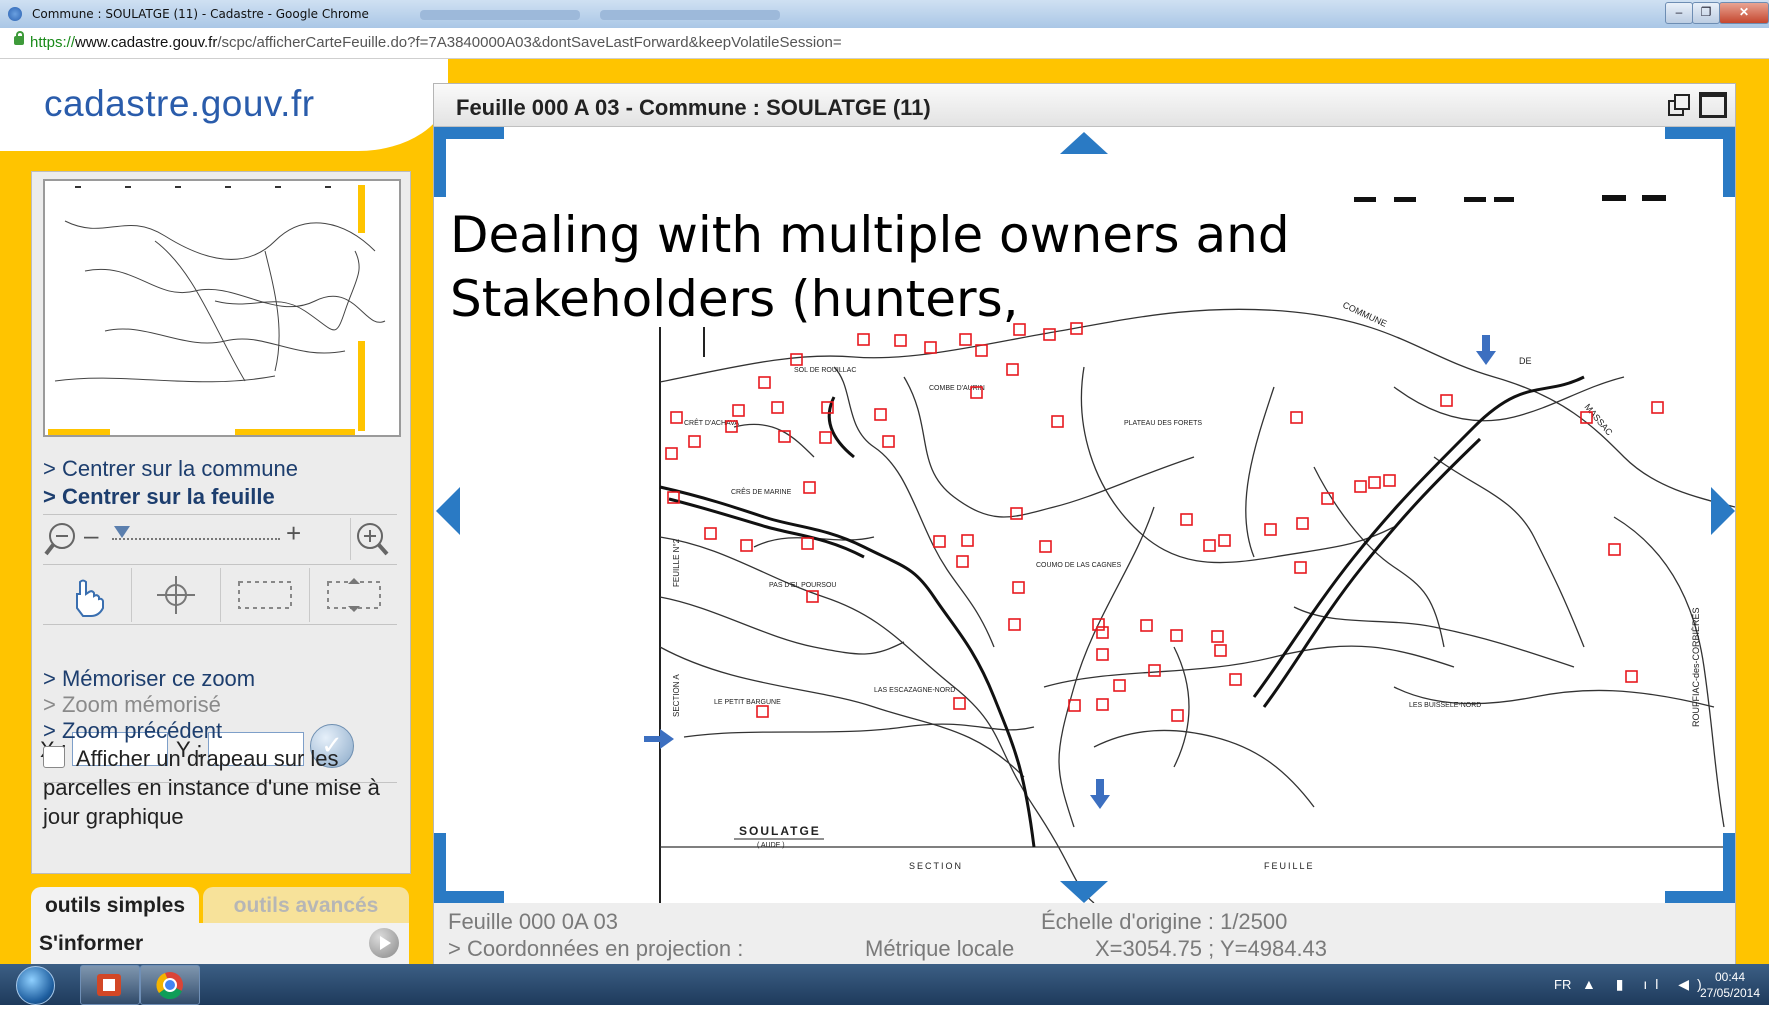  I want to click on clock: 00:44 27/05/2014, so click(1730, 985).